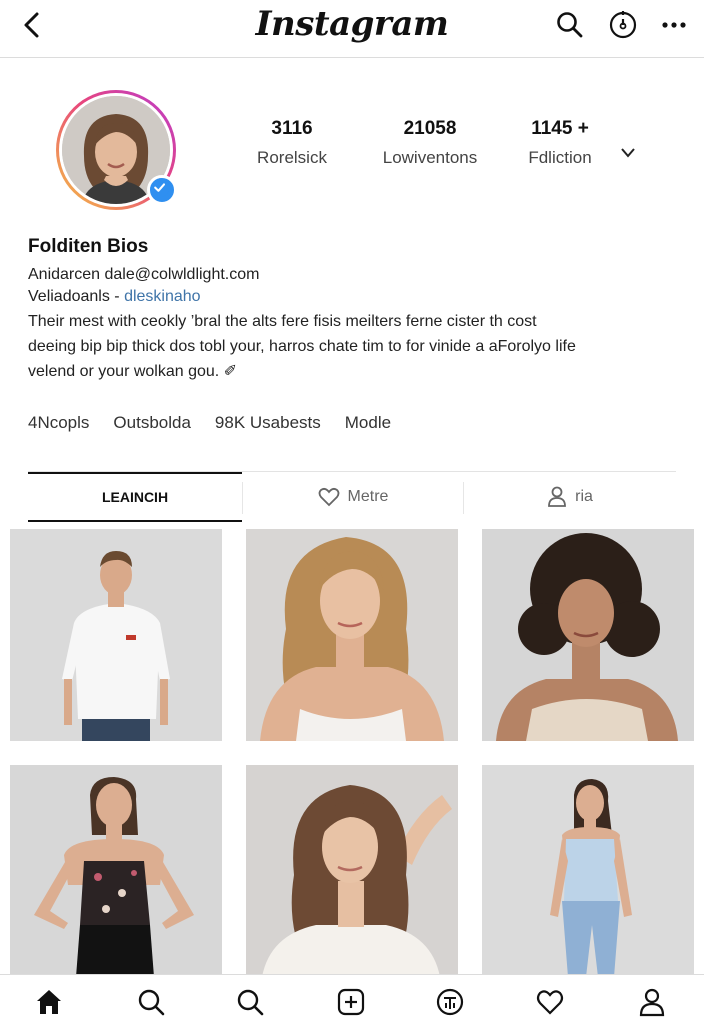 This screenshot has height=1024, width=704. Describe the element at coordinates (268, 423) in the screenshot. I see `highlight-item: 98K Usabests` at that location.